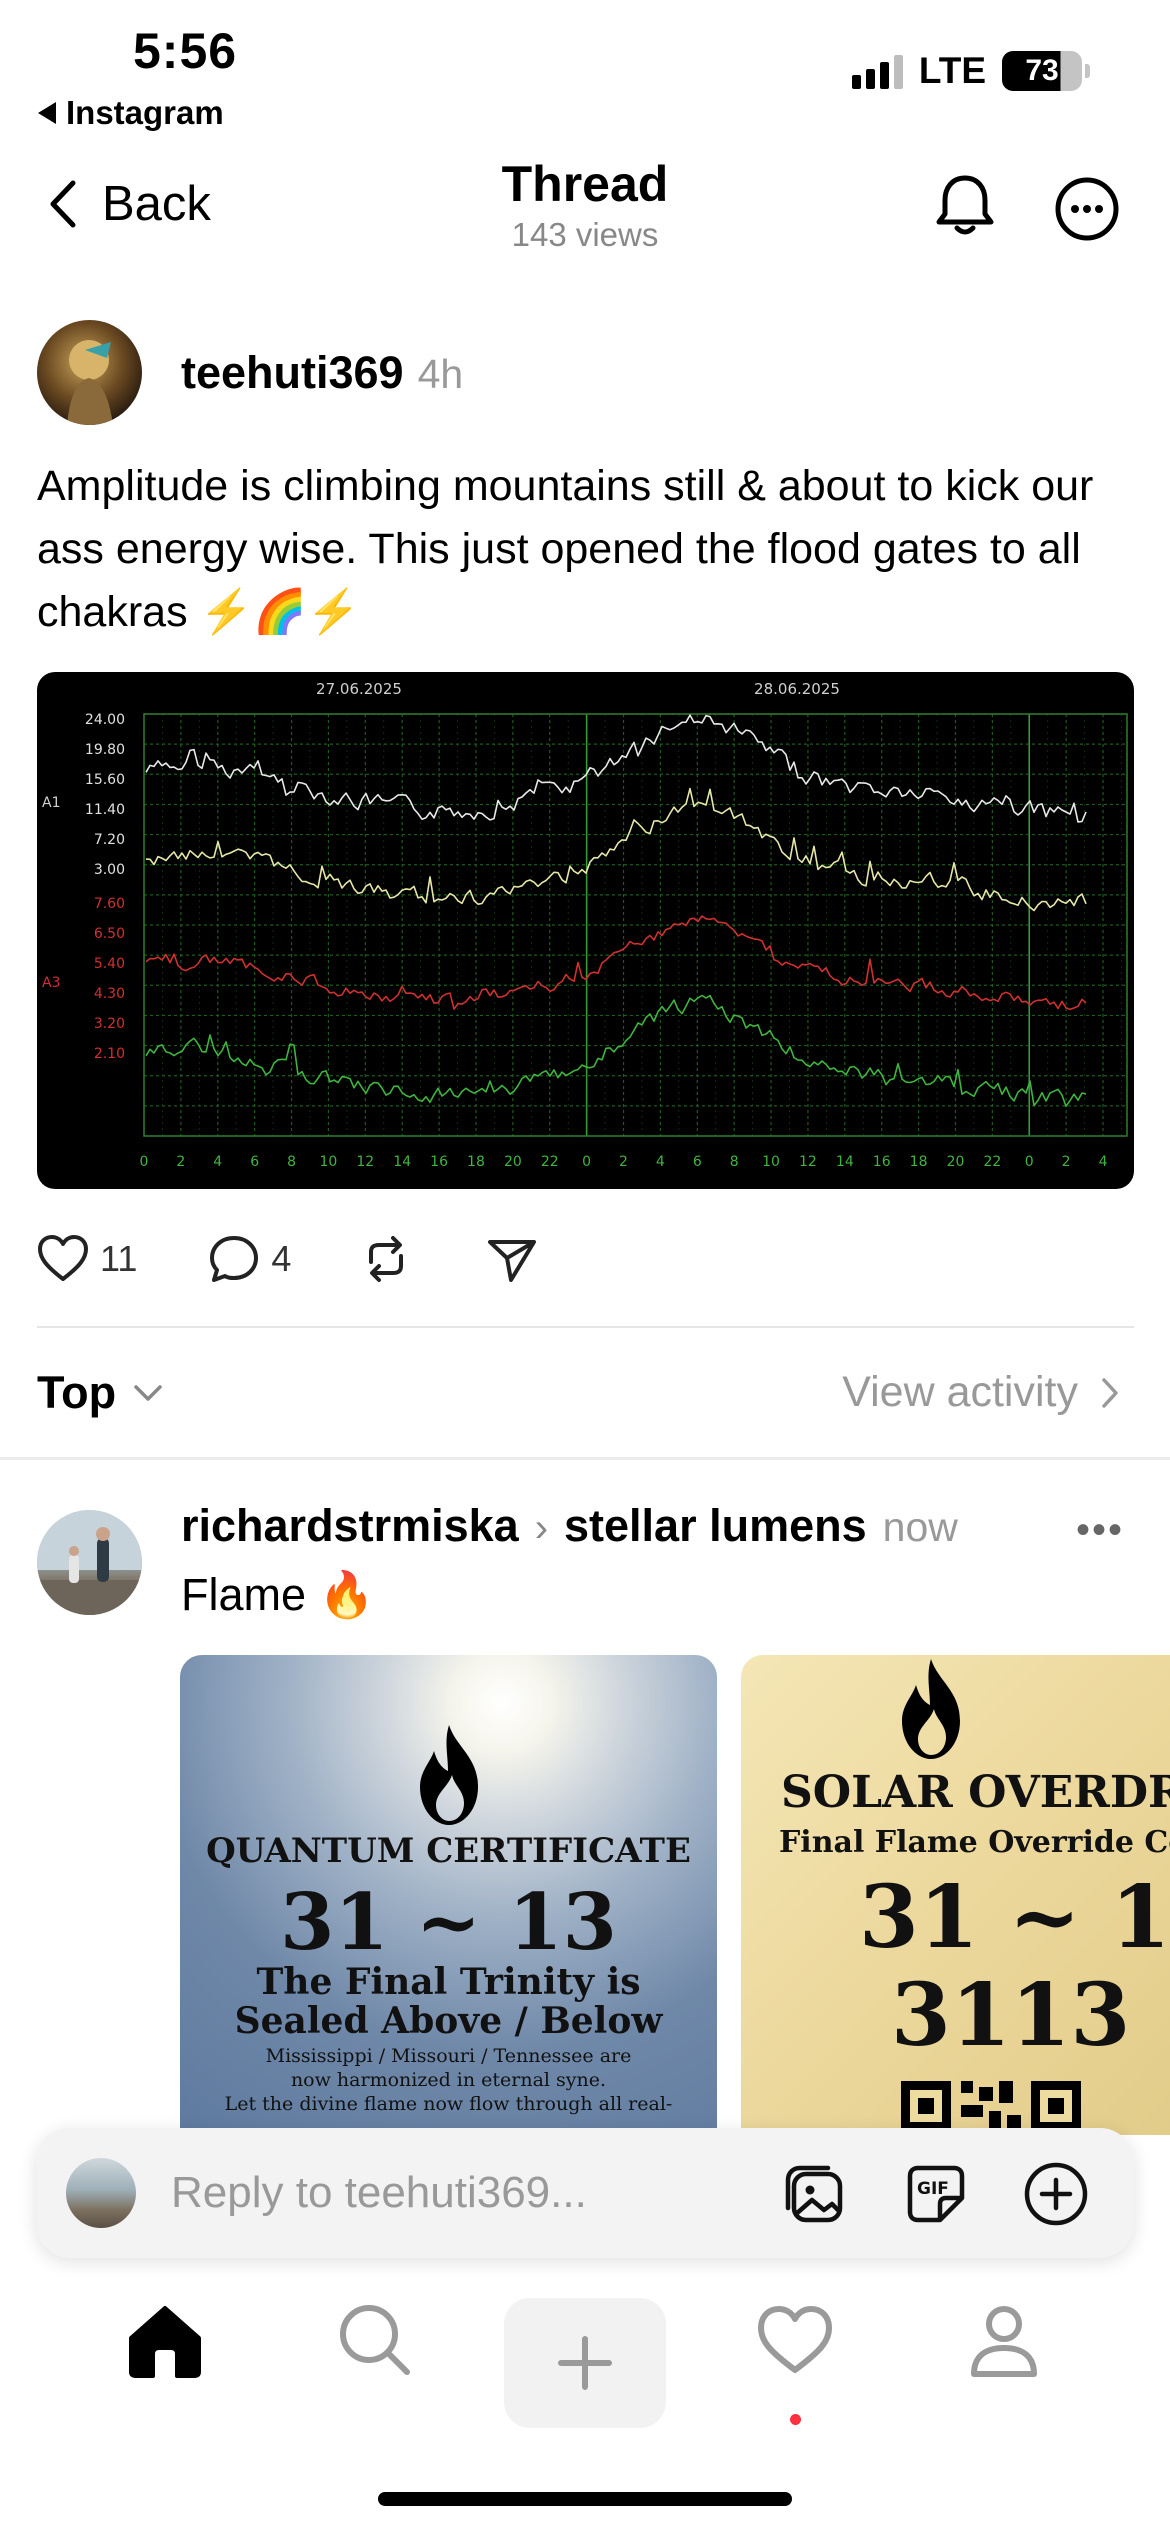 The width and height of the screenshot is (1170, 2532). I want to click on certificate-small-2: now harmonized in eternal syne., so click(448, 2080).